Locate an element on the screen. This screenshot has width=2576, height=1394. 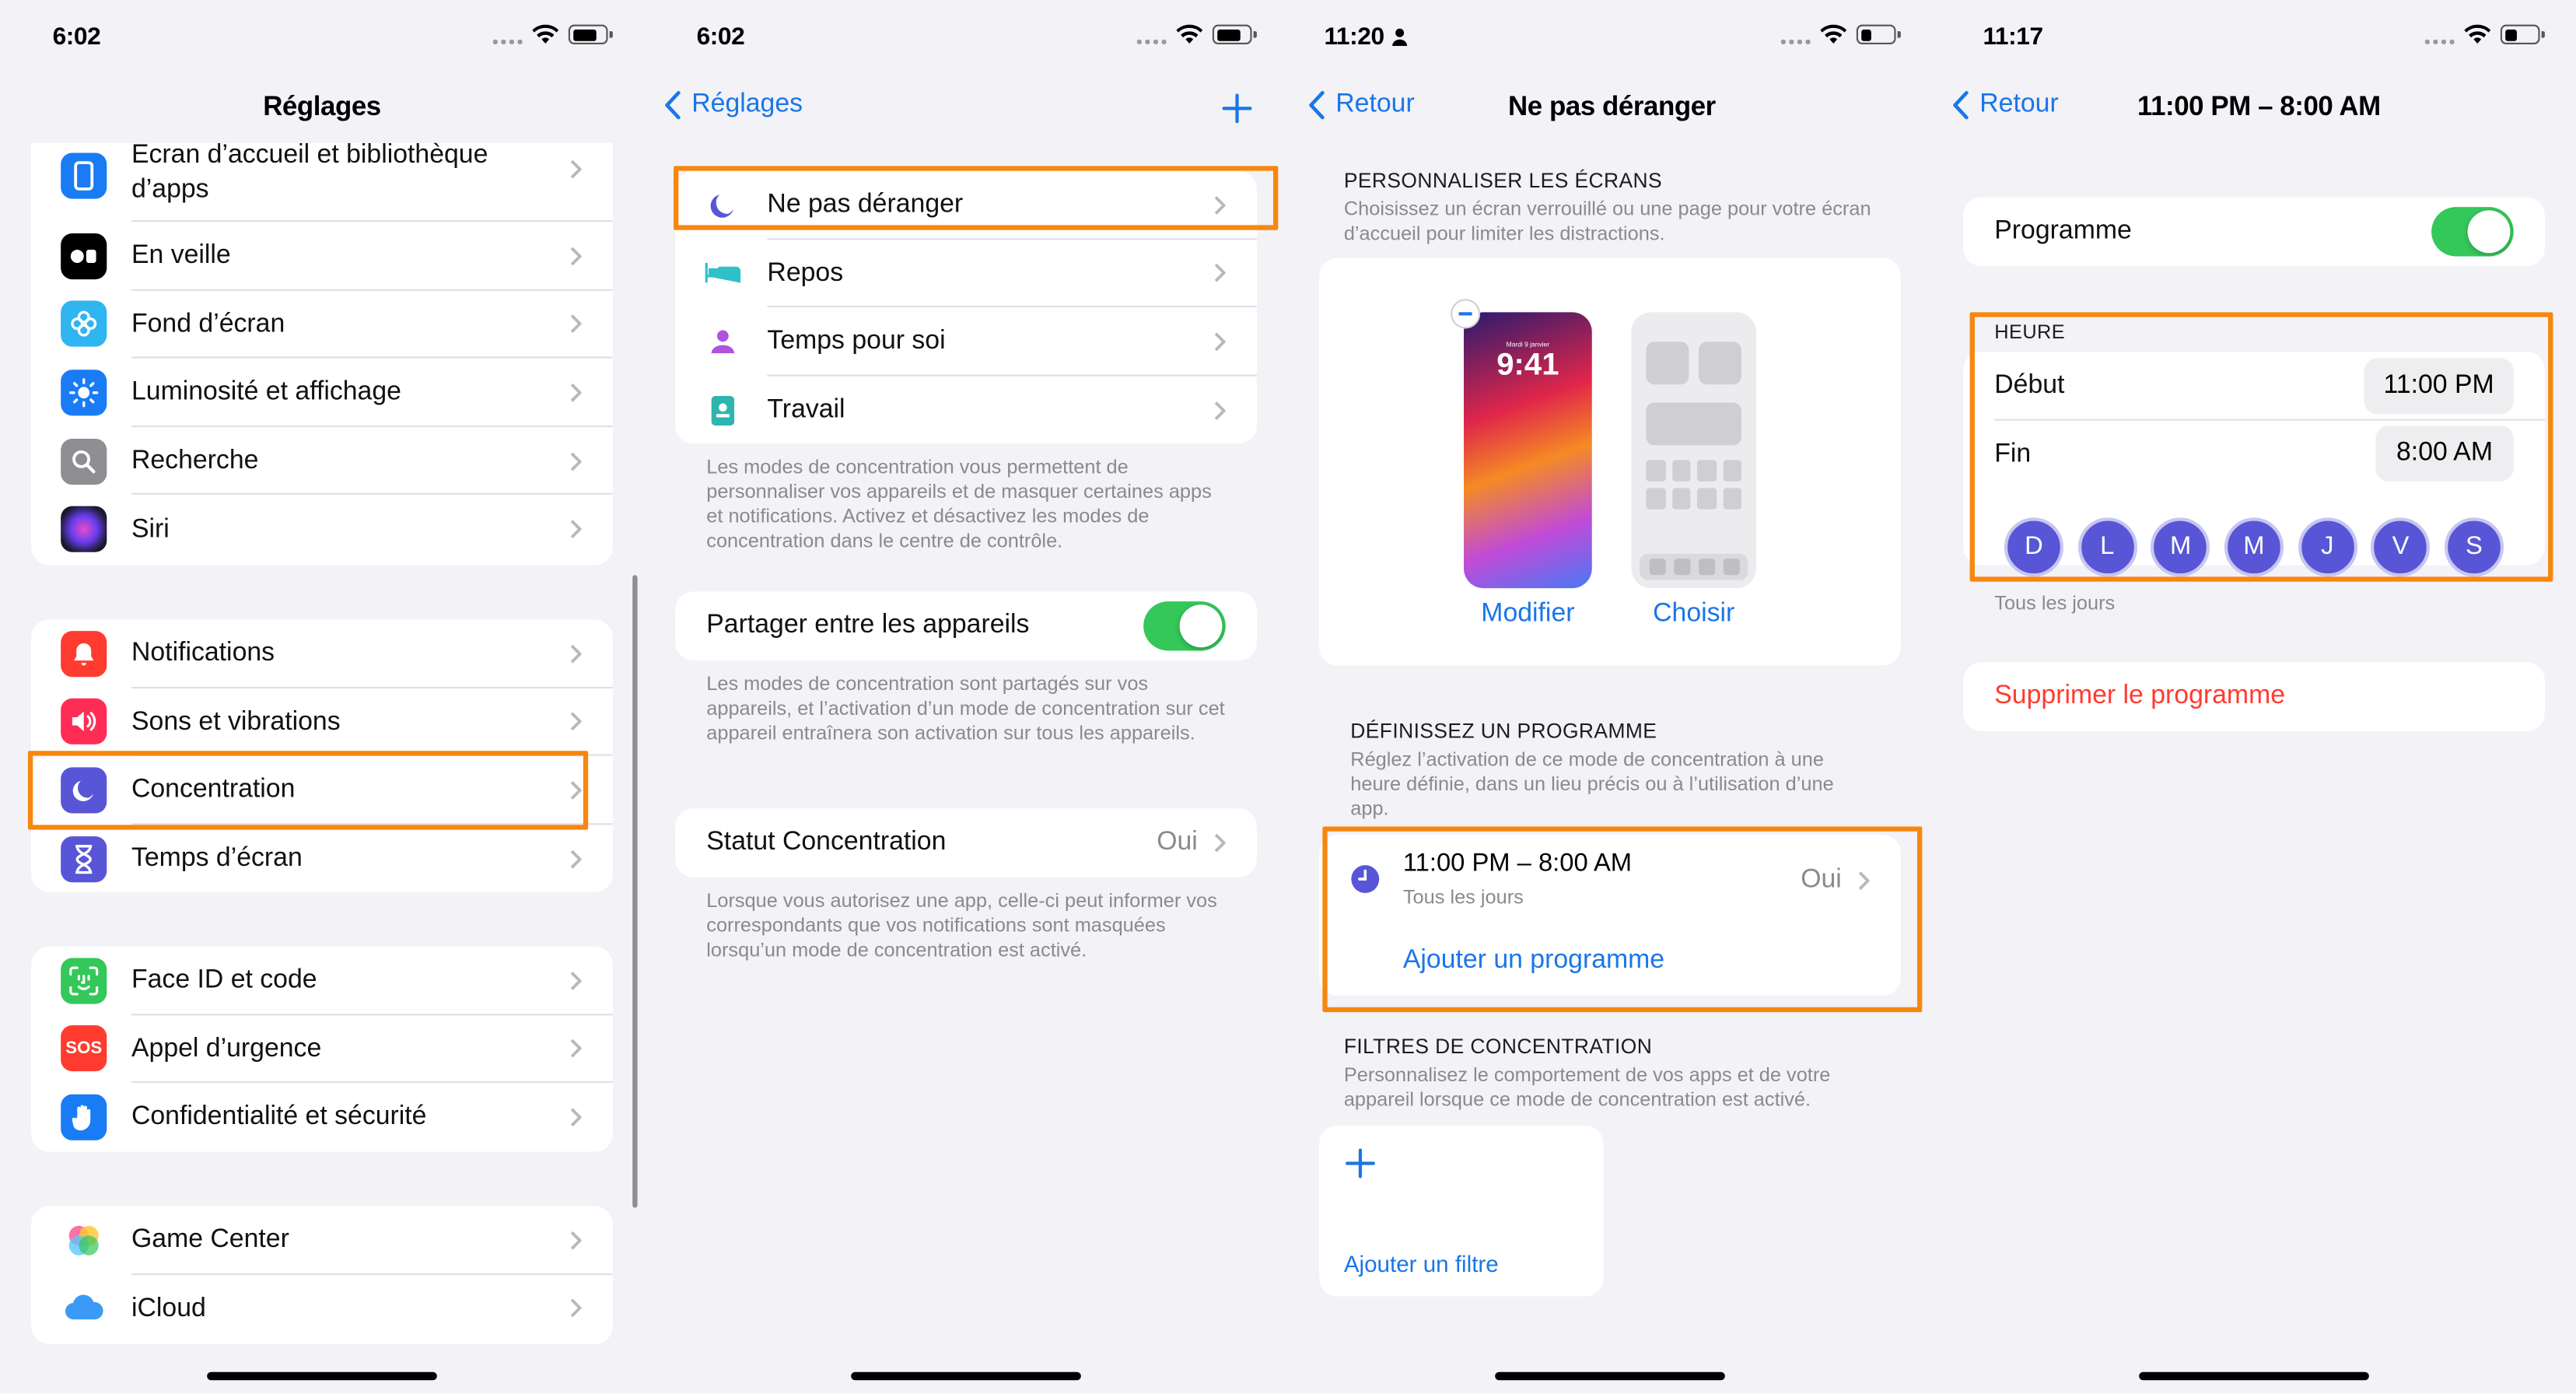
focus-status-row: Statut Concentration Oui is located at coordinates (966, 842).